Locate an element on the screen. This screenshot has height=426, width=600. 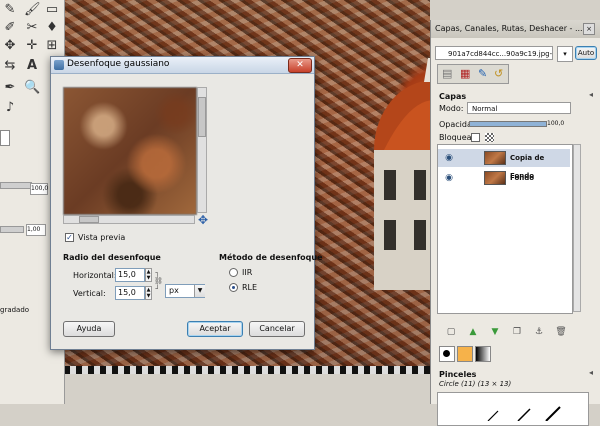
size-slider is located at coordinates (16, 185).